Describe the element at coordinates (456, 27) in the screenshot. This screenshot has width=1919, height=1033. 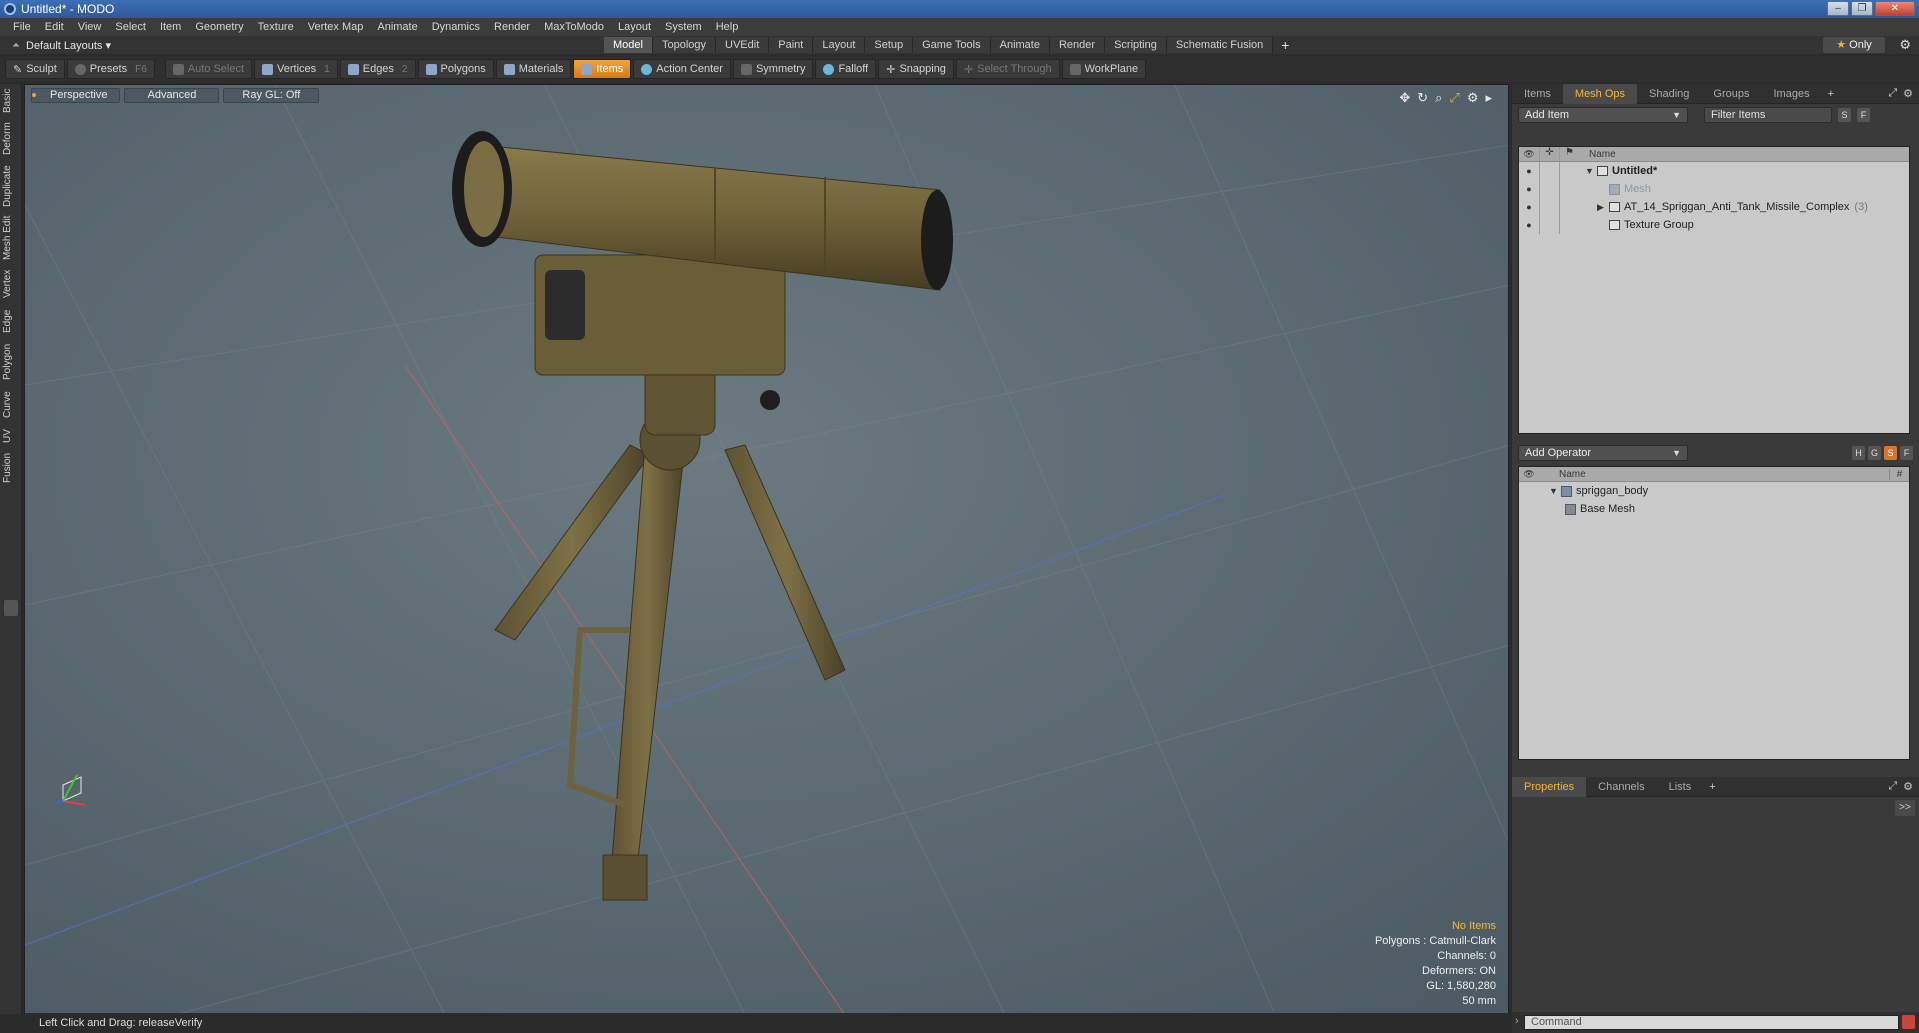
I see `menu-dynamics: Dynamics` at that location.